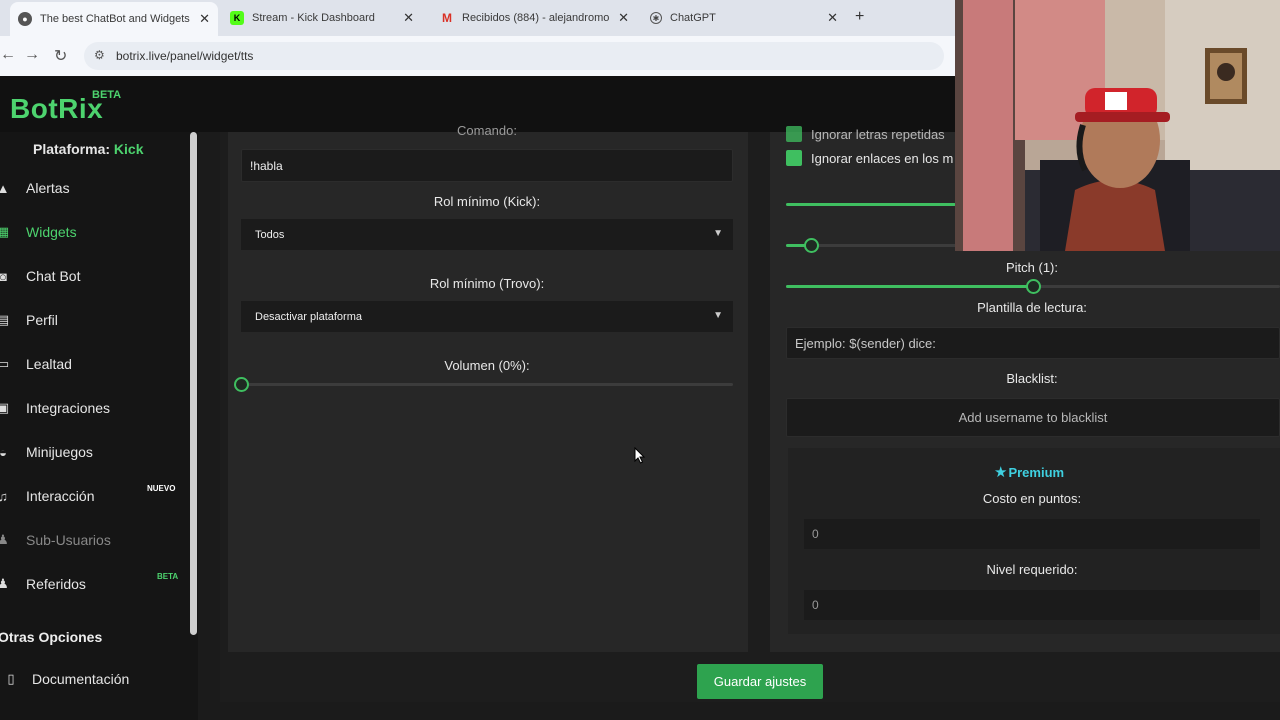  What do you see at coordinates (128, 149) in the screenshot?
I see `platform-value: Kick` at bounding box center [128, 149].